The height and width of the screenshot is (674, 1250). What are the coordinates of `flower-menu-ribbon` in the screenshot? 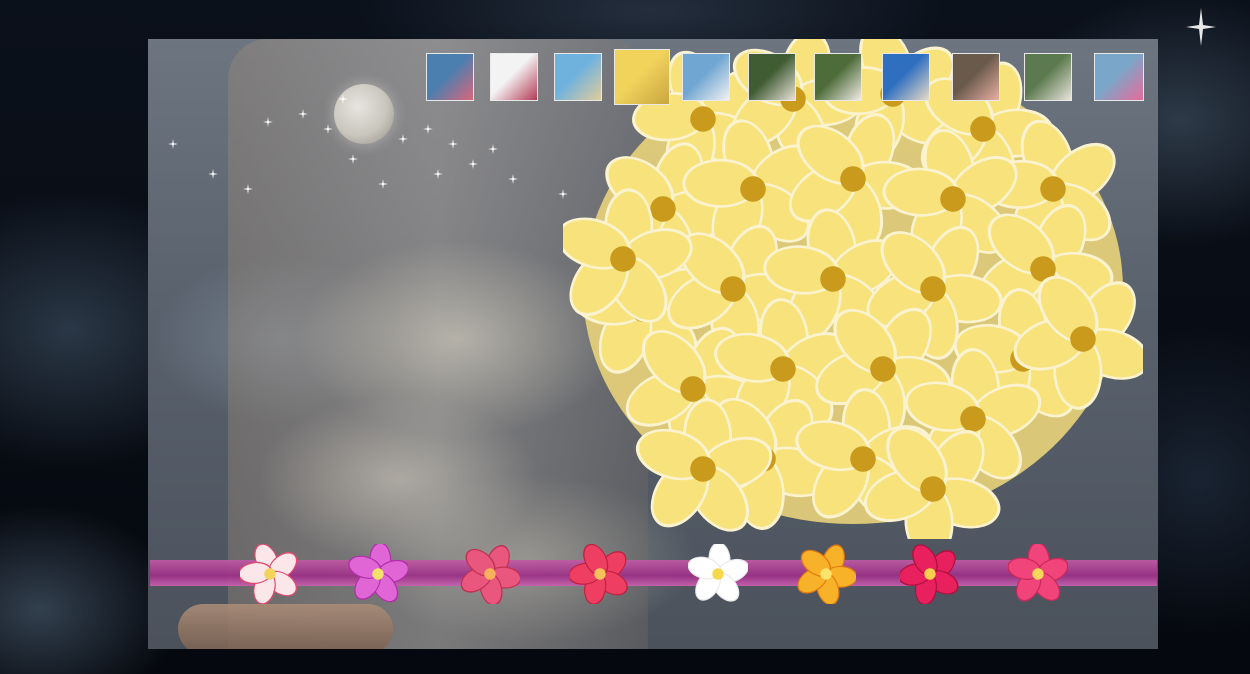 It's located at (653, 573).